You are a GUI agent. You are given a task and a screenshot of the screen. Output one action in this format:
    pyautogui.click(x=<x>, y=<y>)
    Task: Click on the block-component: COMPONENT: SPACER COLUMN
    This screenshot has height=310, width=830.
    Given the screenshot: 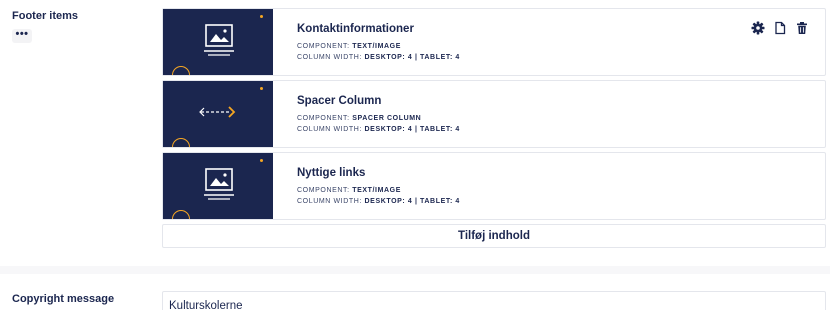 What is the action you would take?
    pyautogui.click(x=359, y=118)
    